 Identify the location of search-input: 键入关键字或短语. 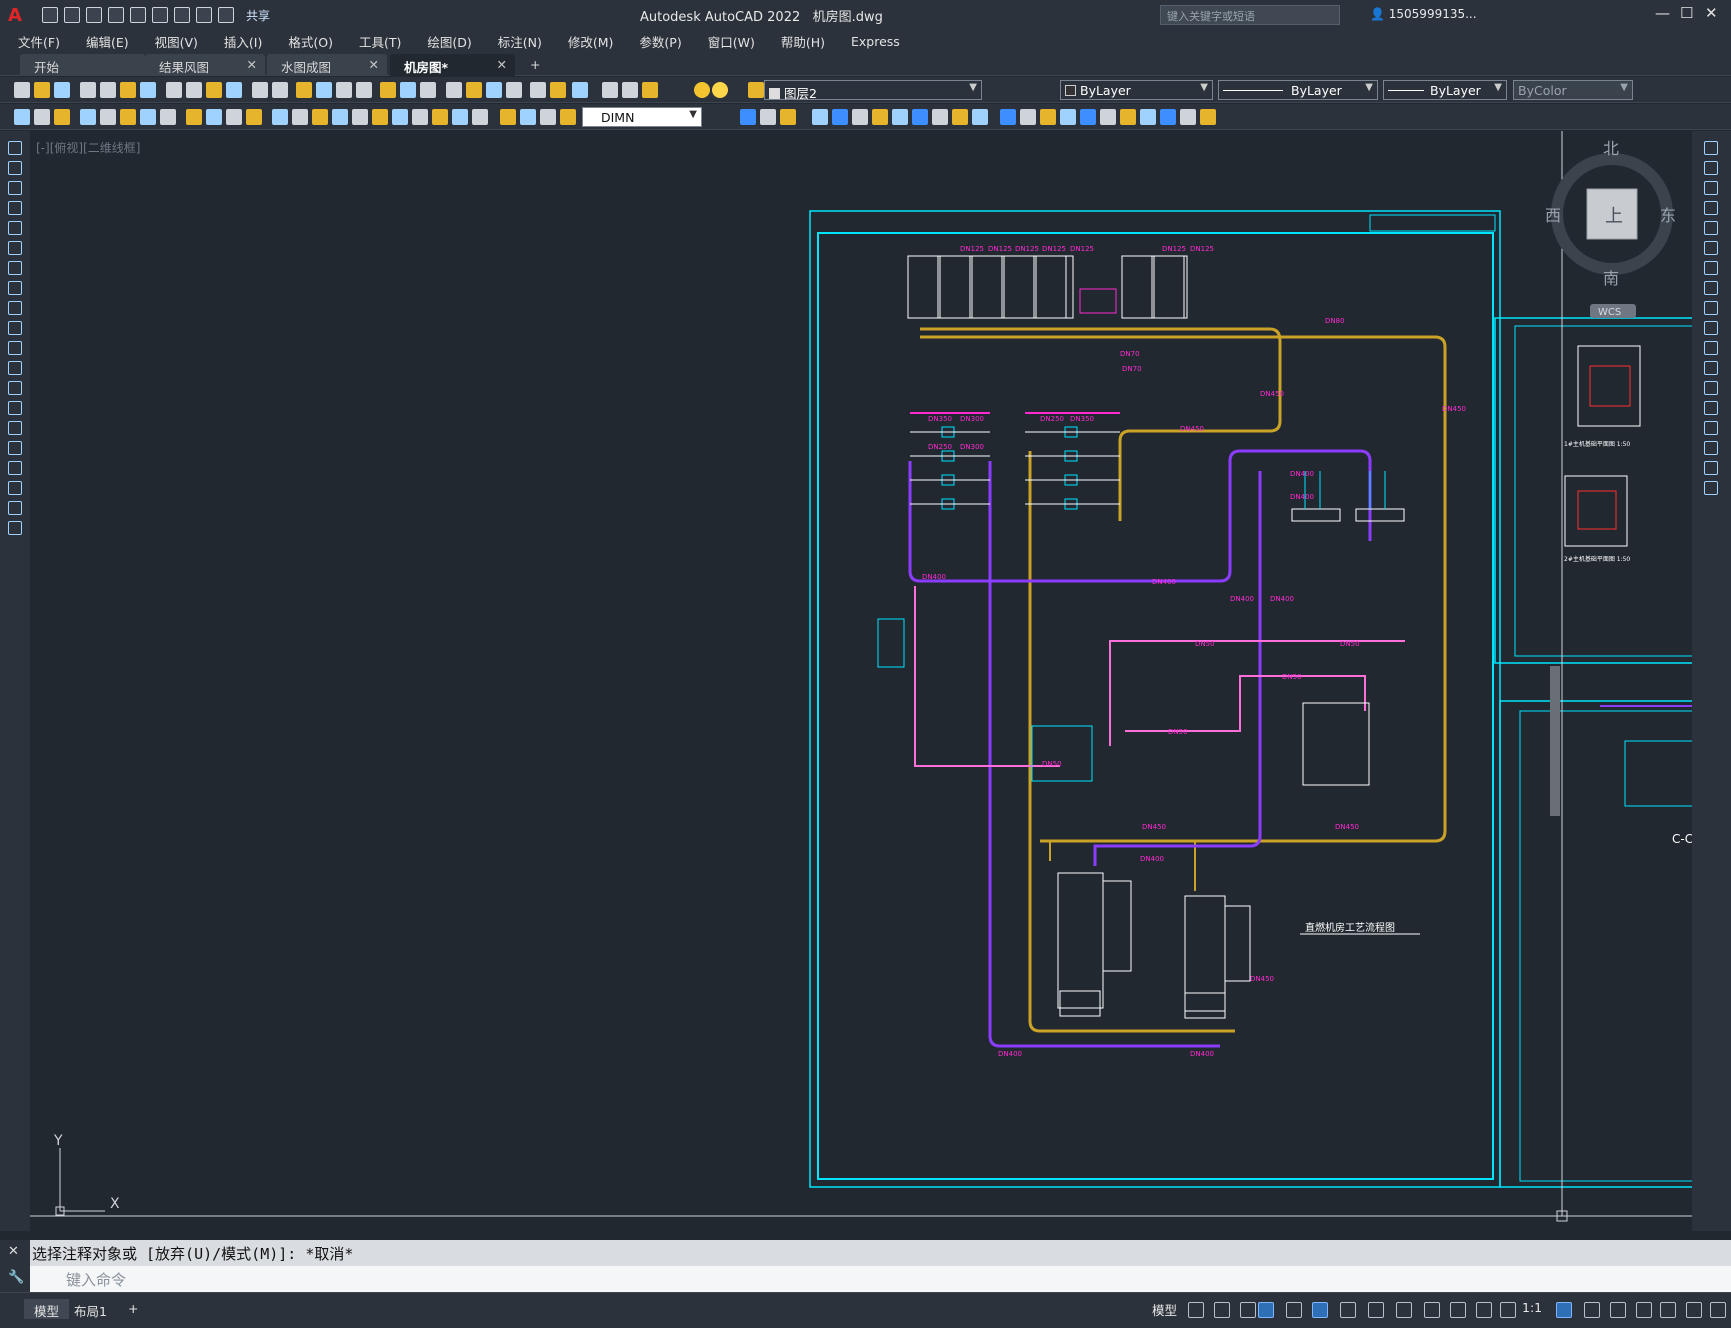
(1250, 15).